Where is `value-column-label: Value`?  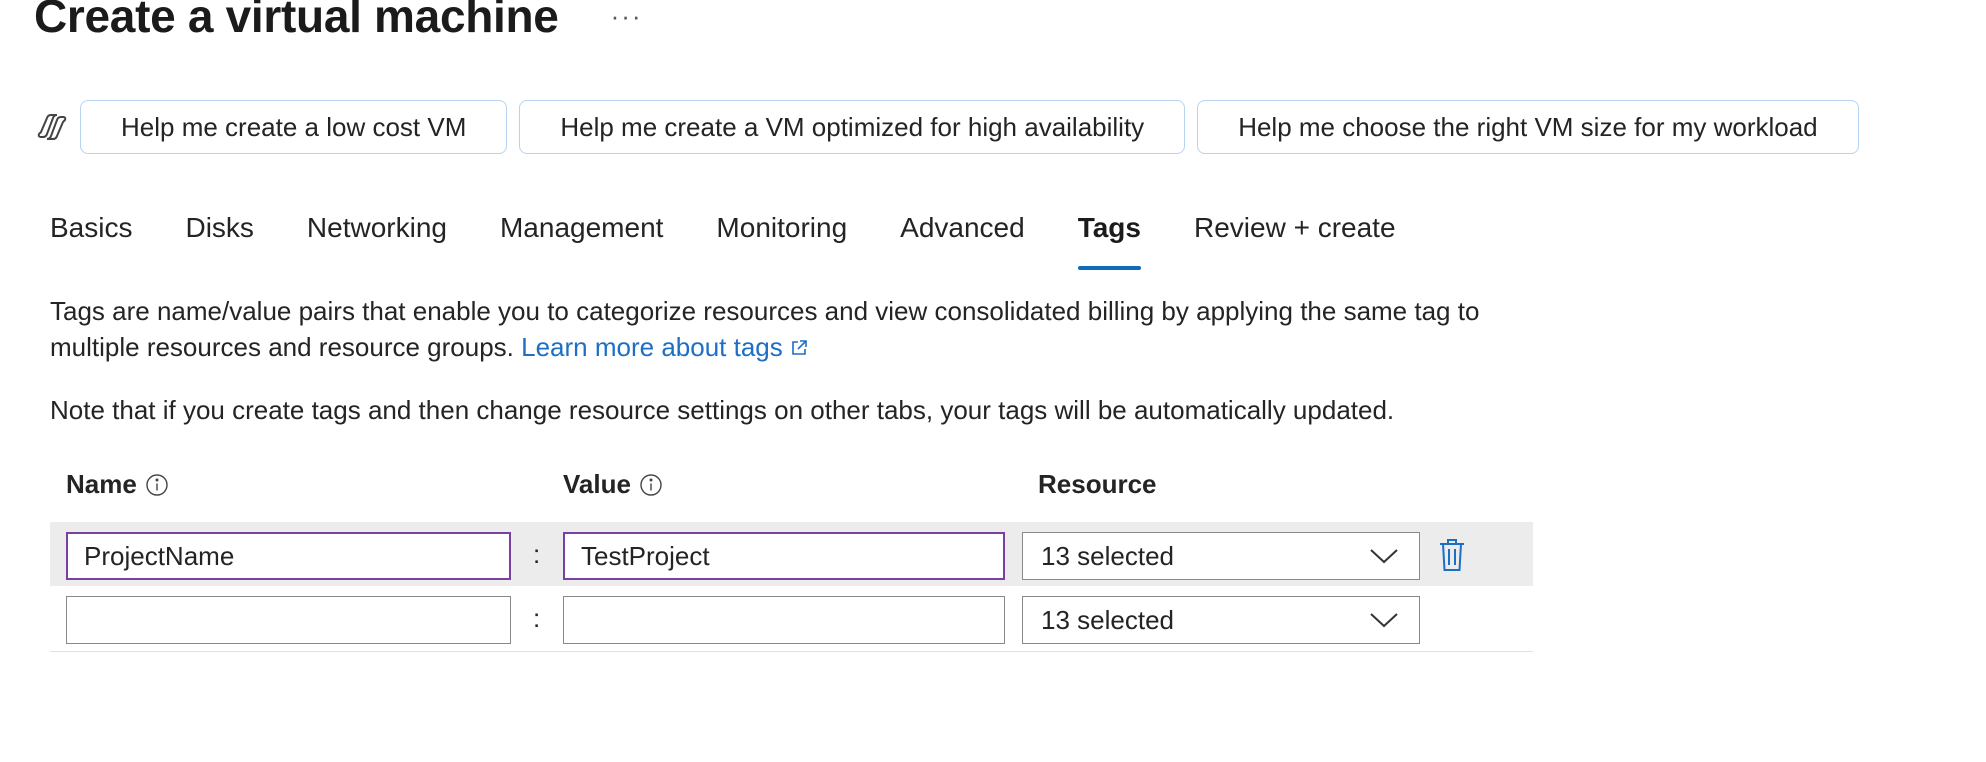 value-column-label: Value is located at coordinates (597, 484).